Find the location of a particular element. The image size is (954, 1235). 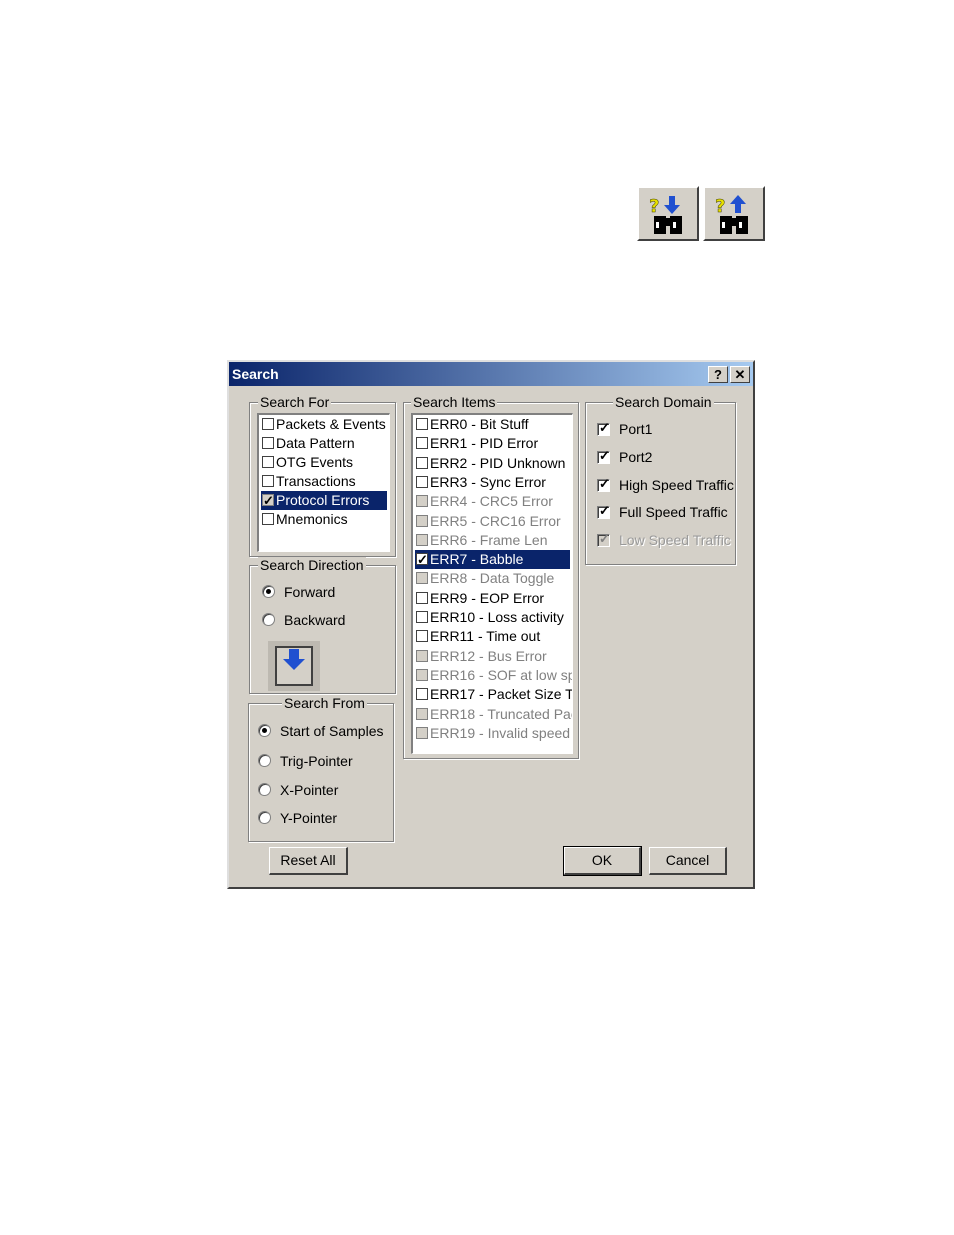

checkbox-label: High Speed Traffic is located at coordinates (676, 485).